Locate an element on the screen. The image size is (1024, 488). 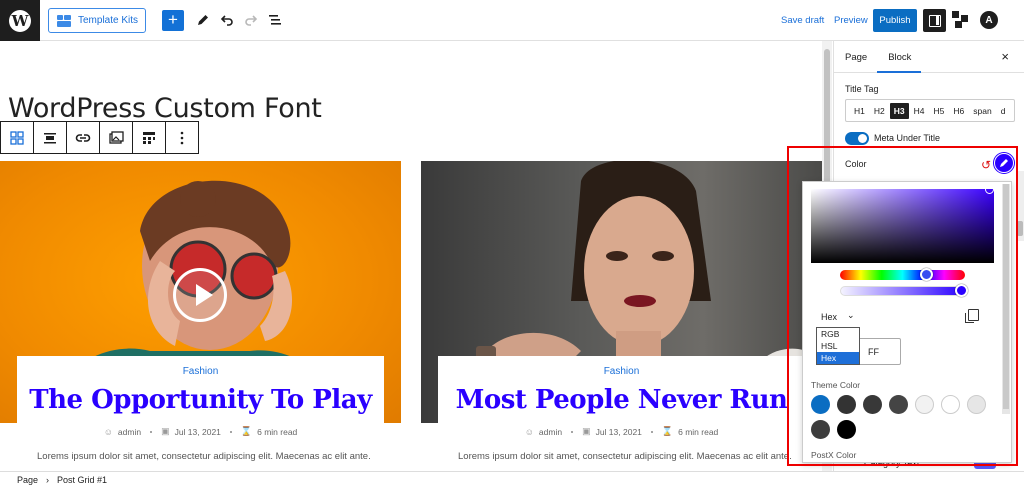
popover-scrollbar is located at coordinates (1006, 299).